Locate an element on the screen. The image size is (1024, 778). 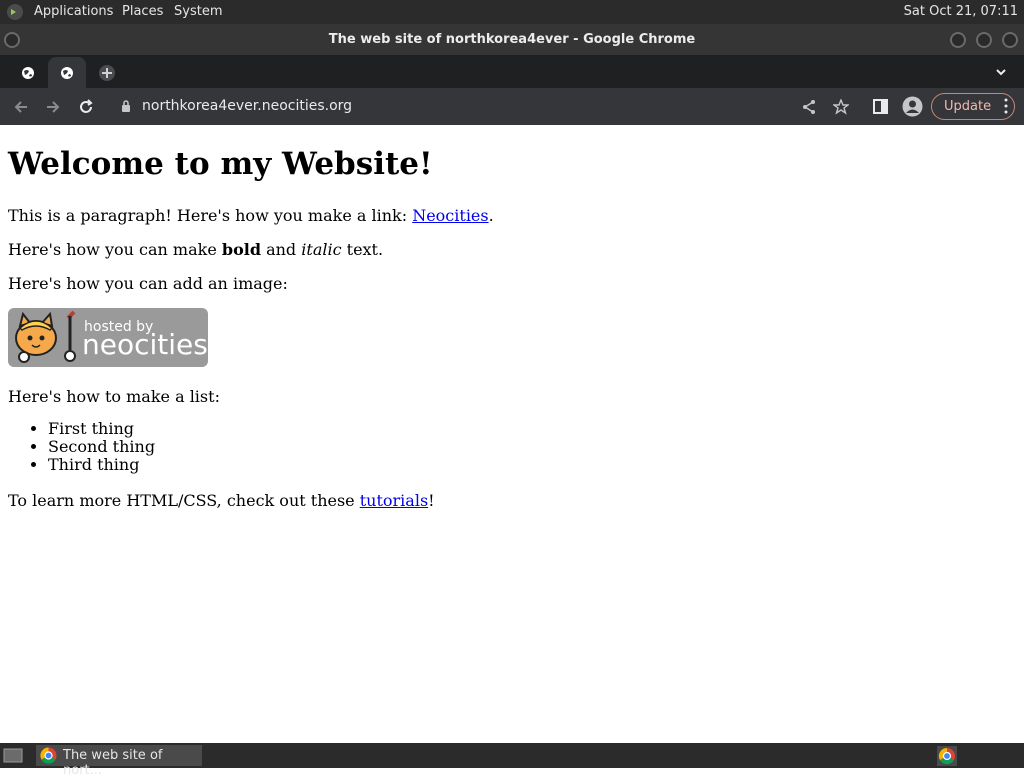
chrome-icon is located at coordinates (48, 755).